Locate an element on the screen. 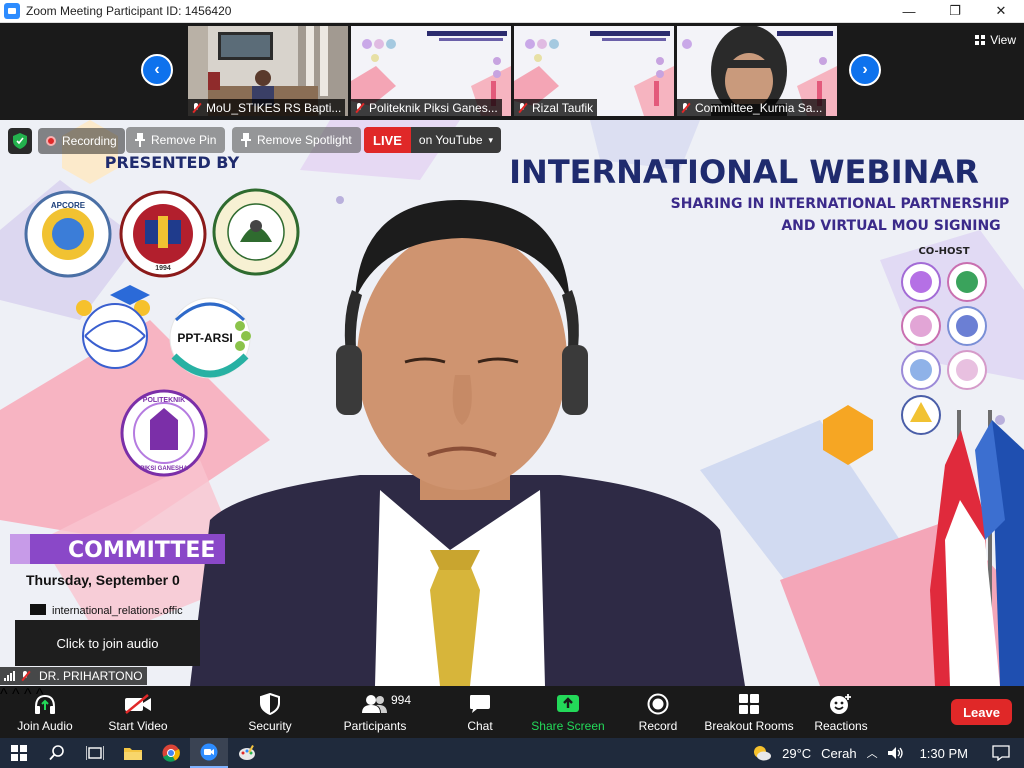  security-shield-indicator is located at coordinates (20, 141).